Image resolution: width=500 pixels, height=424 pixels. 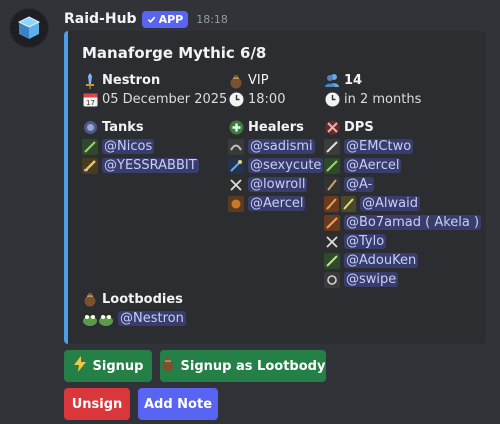 I want to click on loot-type: VIP, so click(x=258, y=80).